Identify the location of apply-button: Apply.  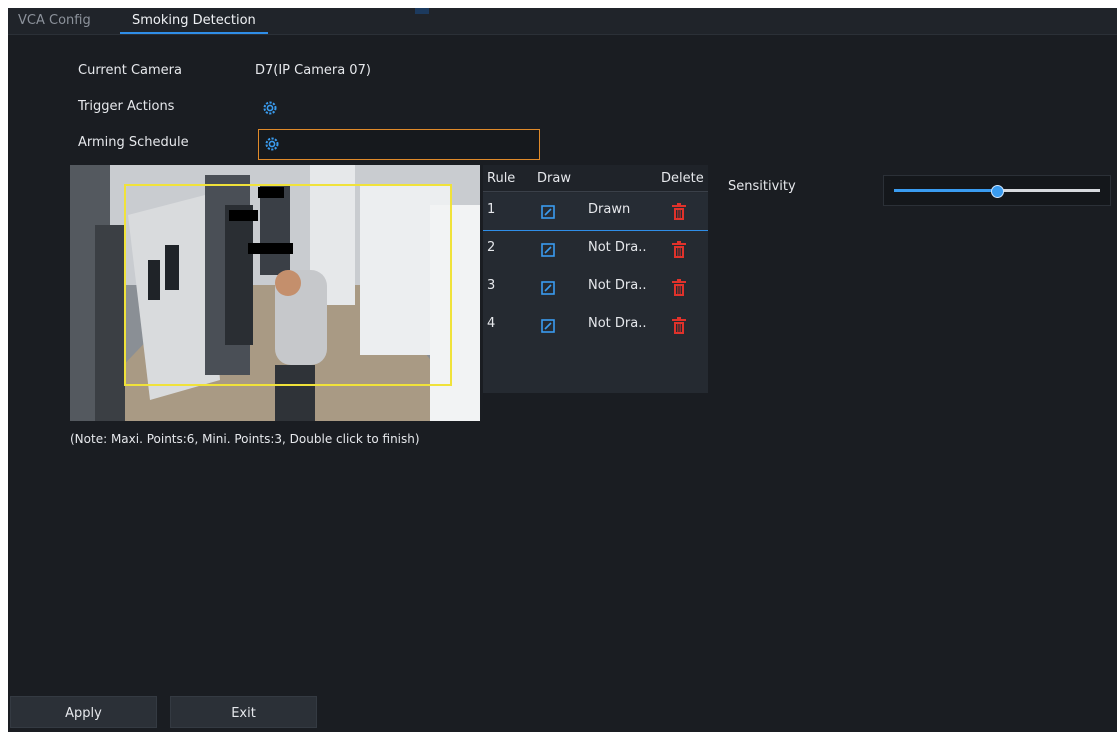
(83, 712).